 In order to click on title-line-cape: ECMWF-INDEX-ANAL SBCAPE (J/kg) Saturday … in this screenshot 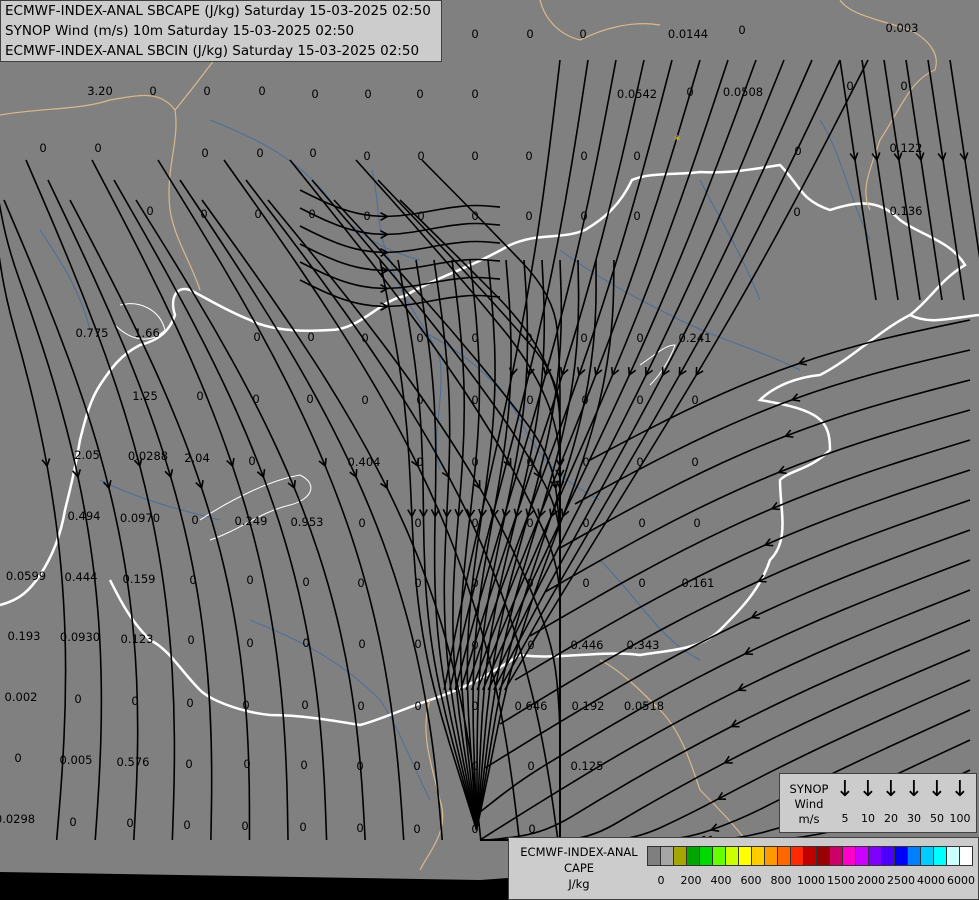, I will do `click(218, 11)`.